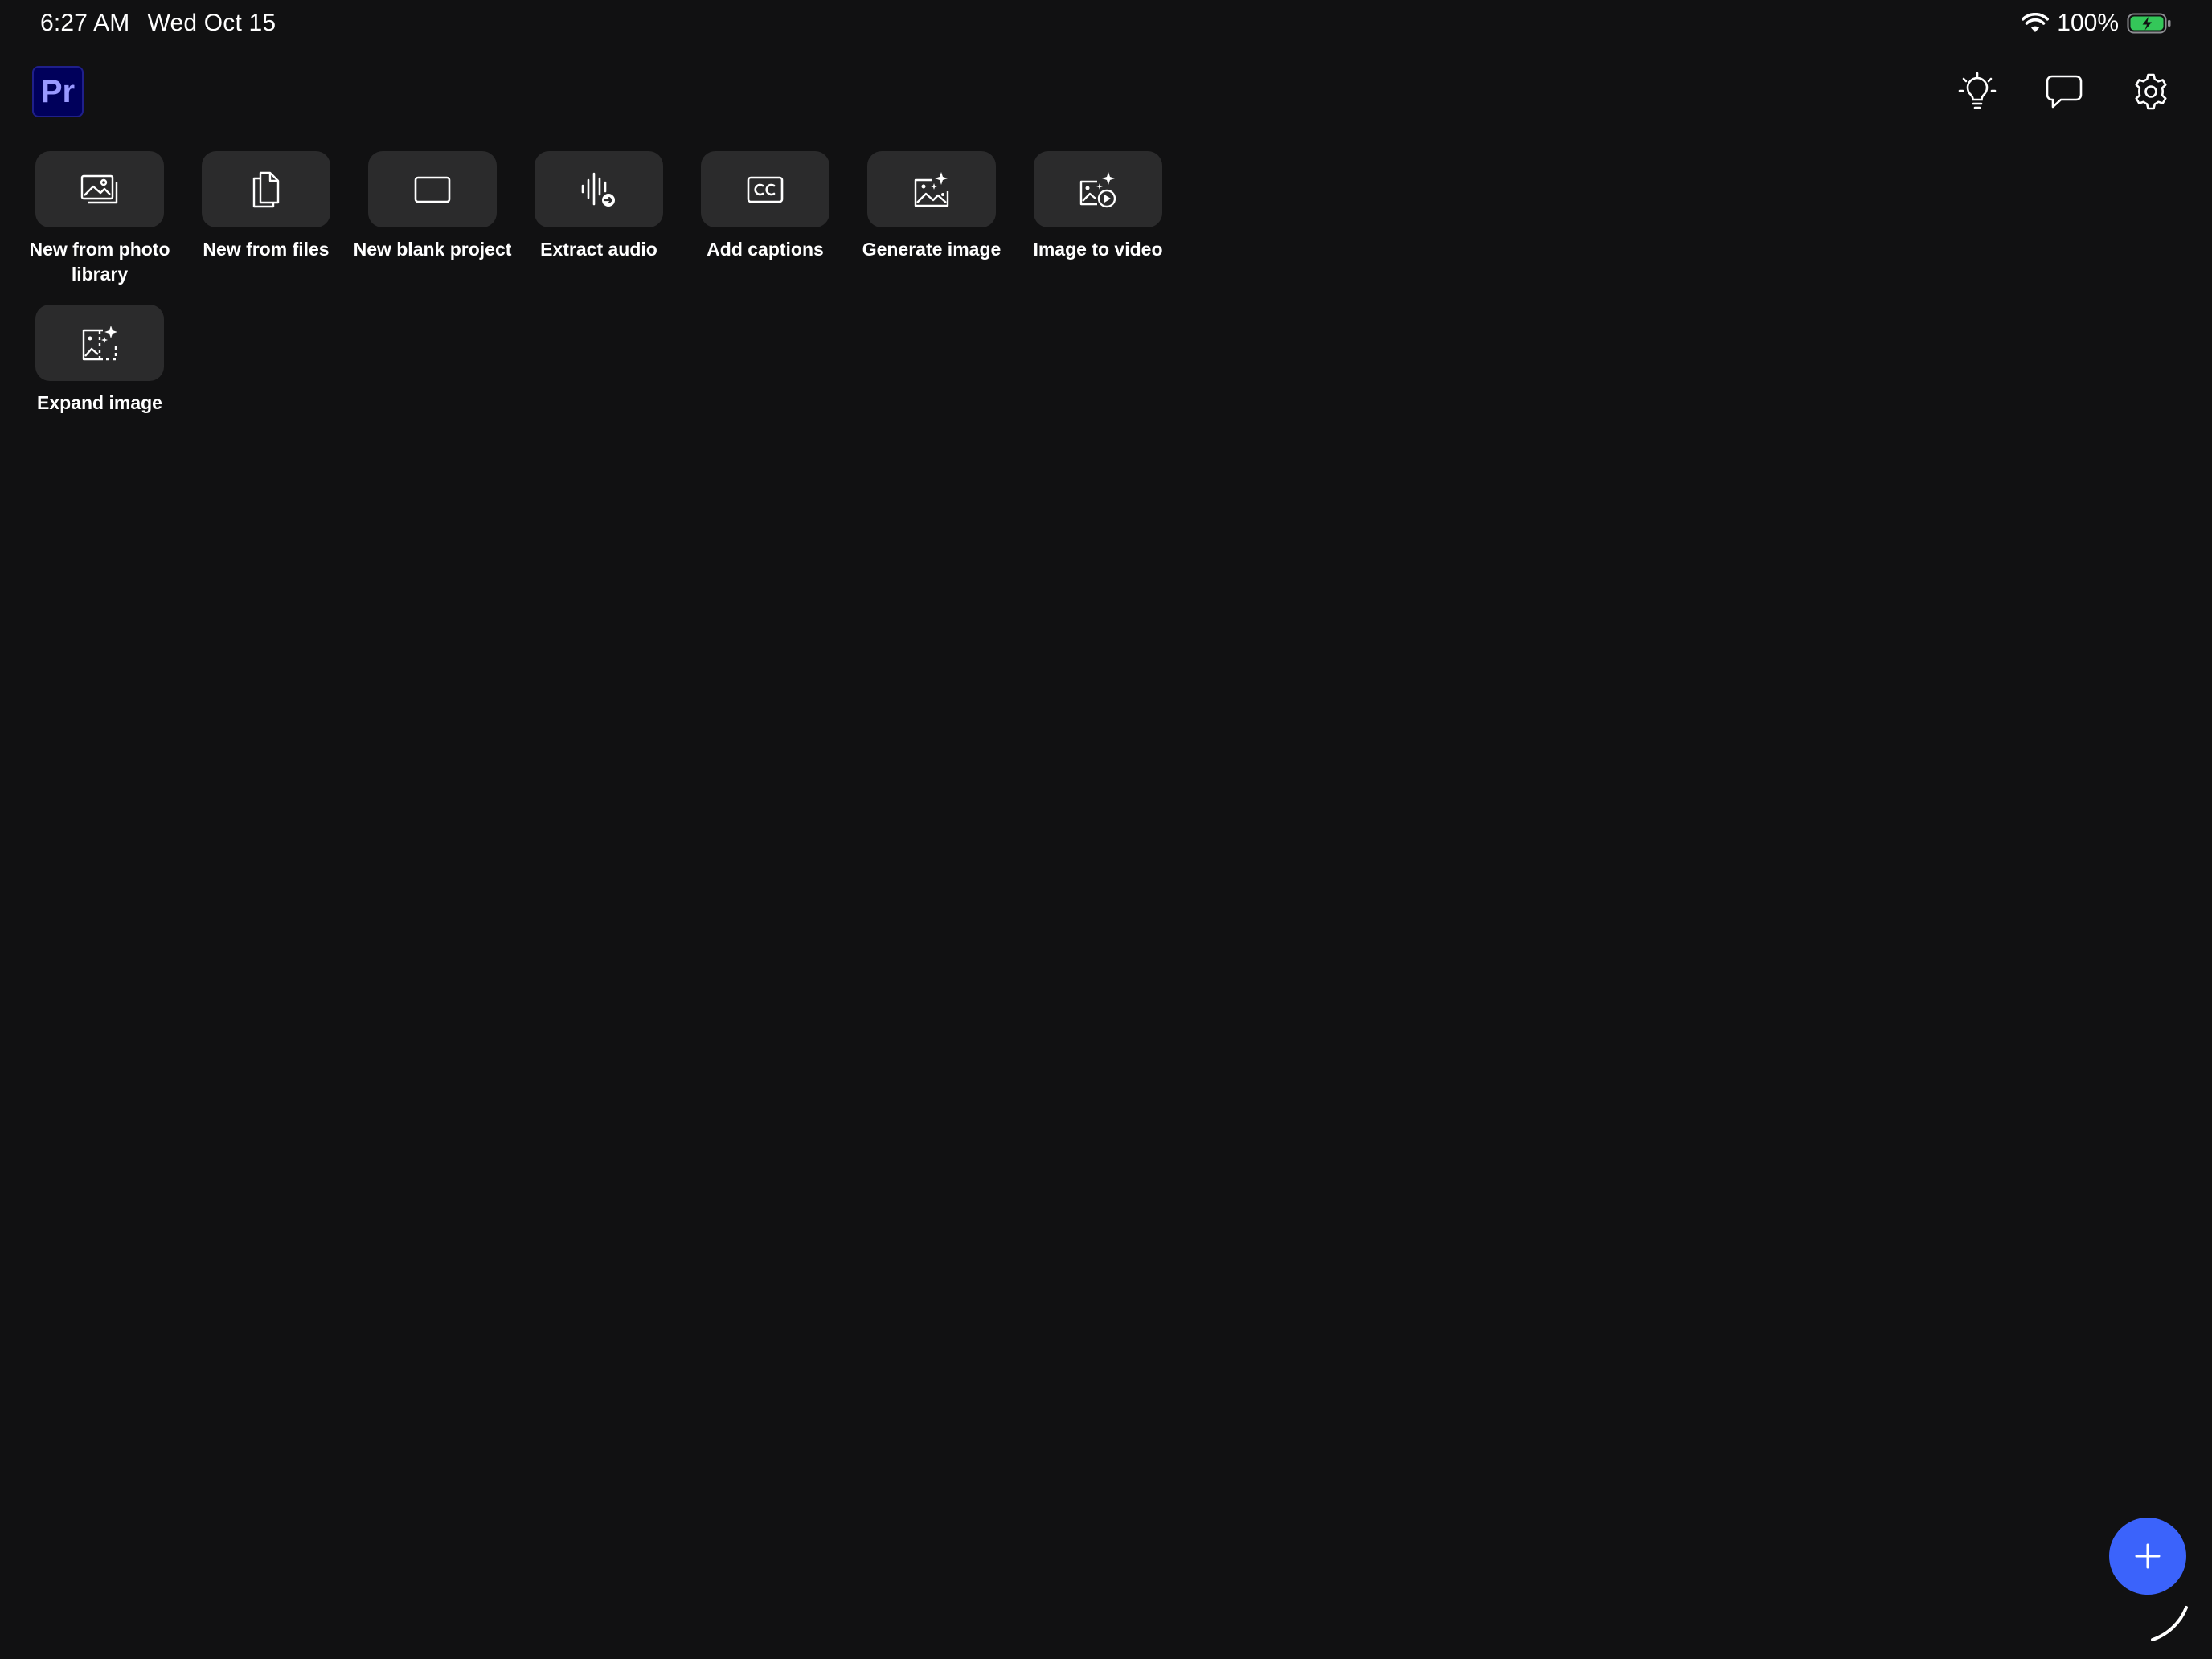 The height and width of the screenshot is (1659, 2212). Describe the element at coordinates (765, 249) in the screenshot. I see `action-label: Add captions` at that location.